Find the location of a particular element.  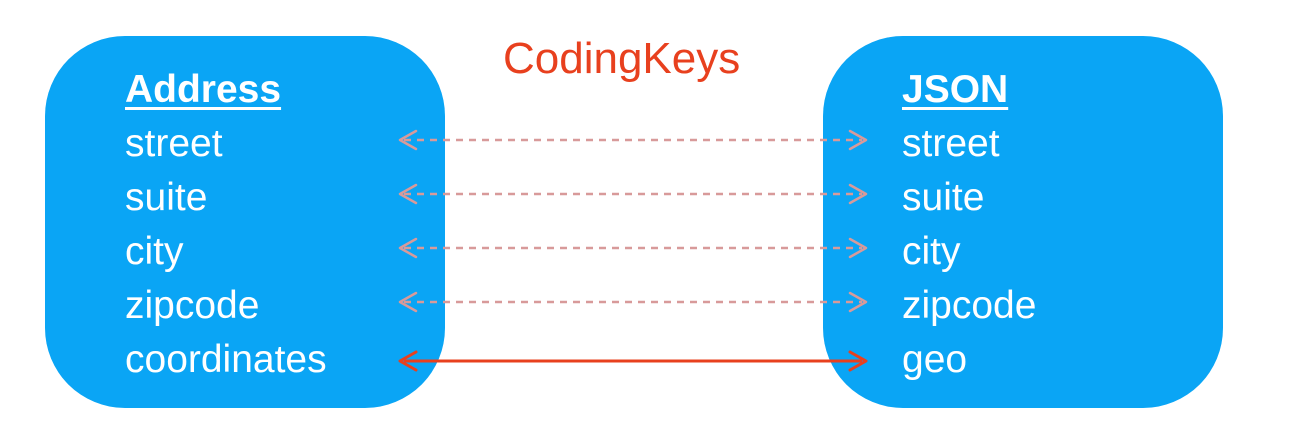

mapping-arrow-suite is located at coordinates (633, 194).